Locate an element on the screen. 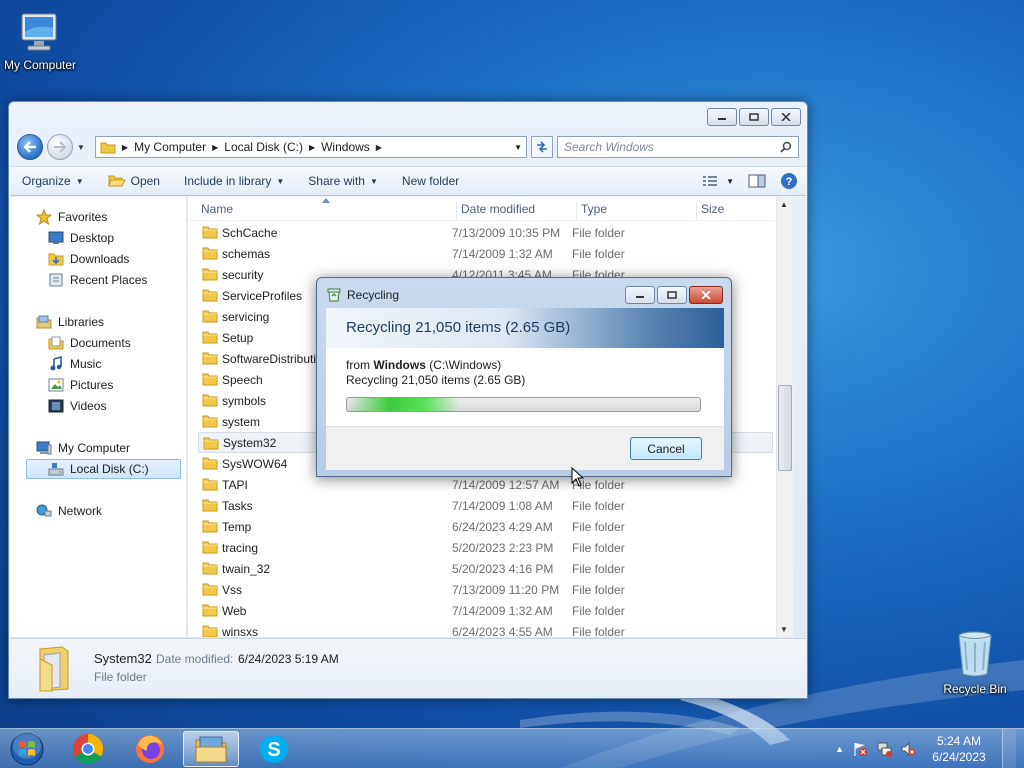  back-button is located at coordinates (30, 147).